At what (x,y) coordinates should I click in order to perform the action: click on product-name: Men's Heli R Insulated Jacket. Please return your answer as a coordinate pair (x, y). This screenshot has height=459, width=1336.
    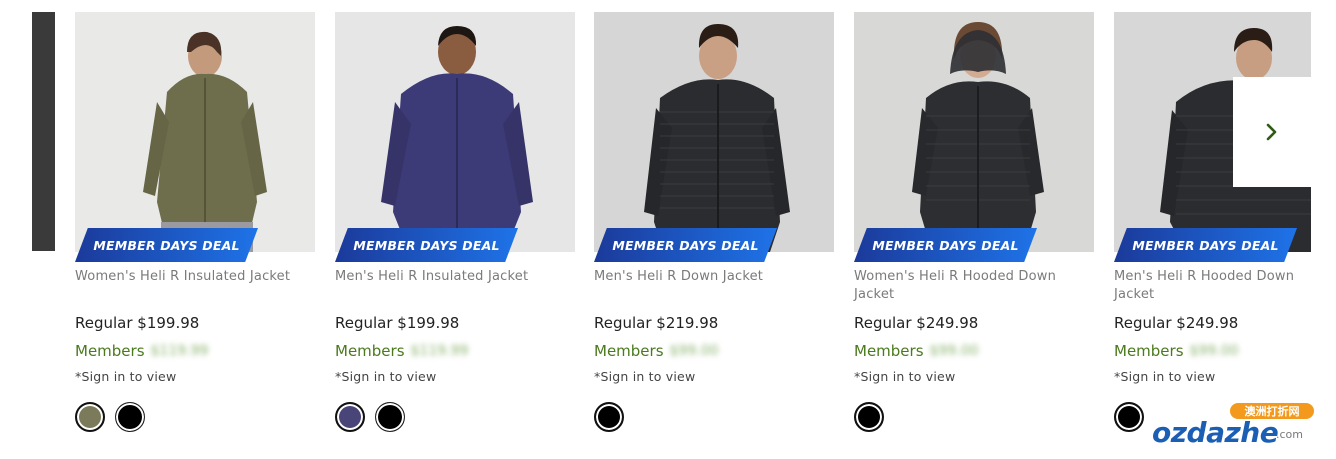
    Looking at the image, I should click on (455, 277).